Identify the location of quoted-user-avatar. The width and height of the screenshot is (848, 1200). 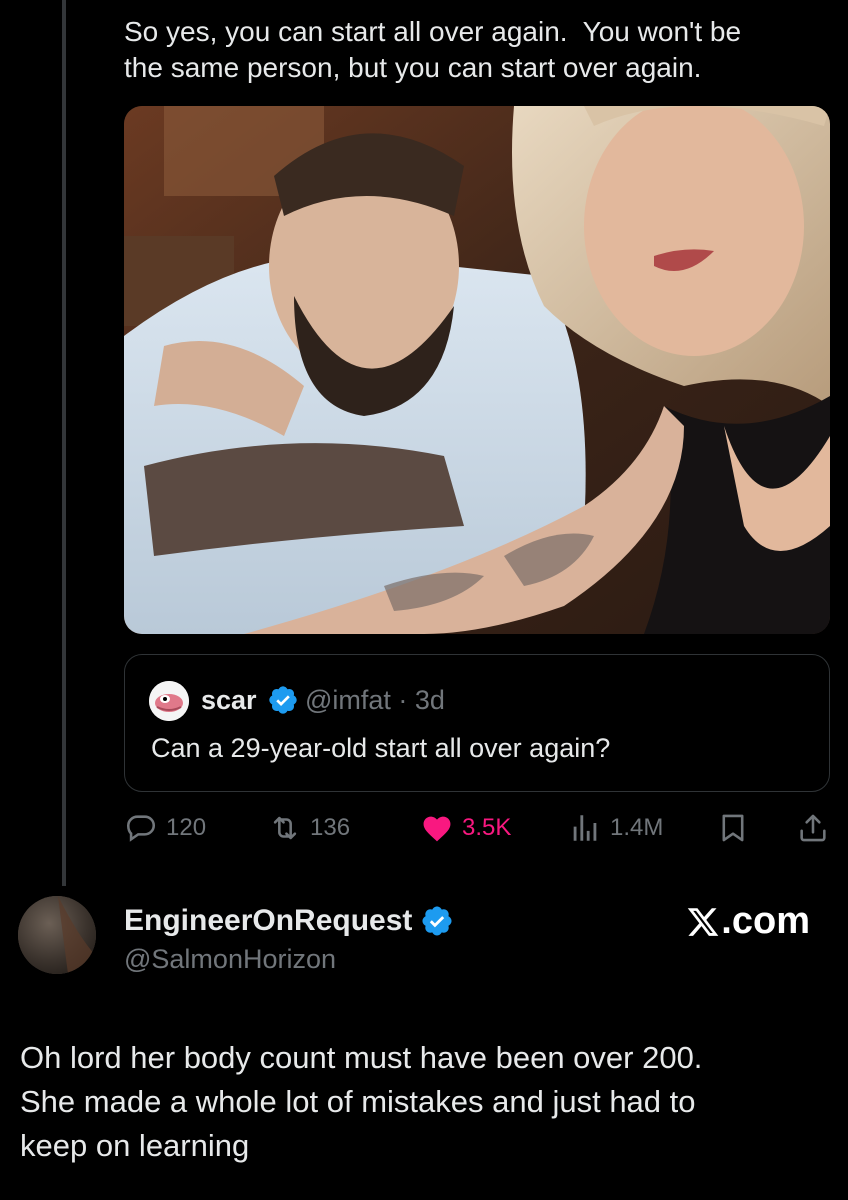
(169, 701).